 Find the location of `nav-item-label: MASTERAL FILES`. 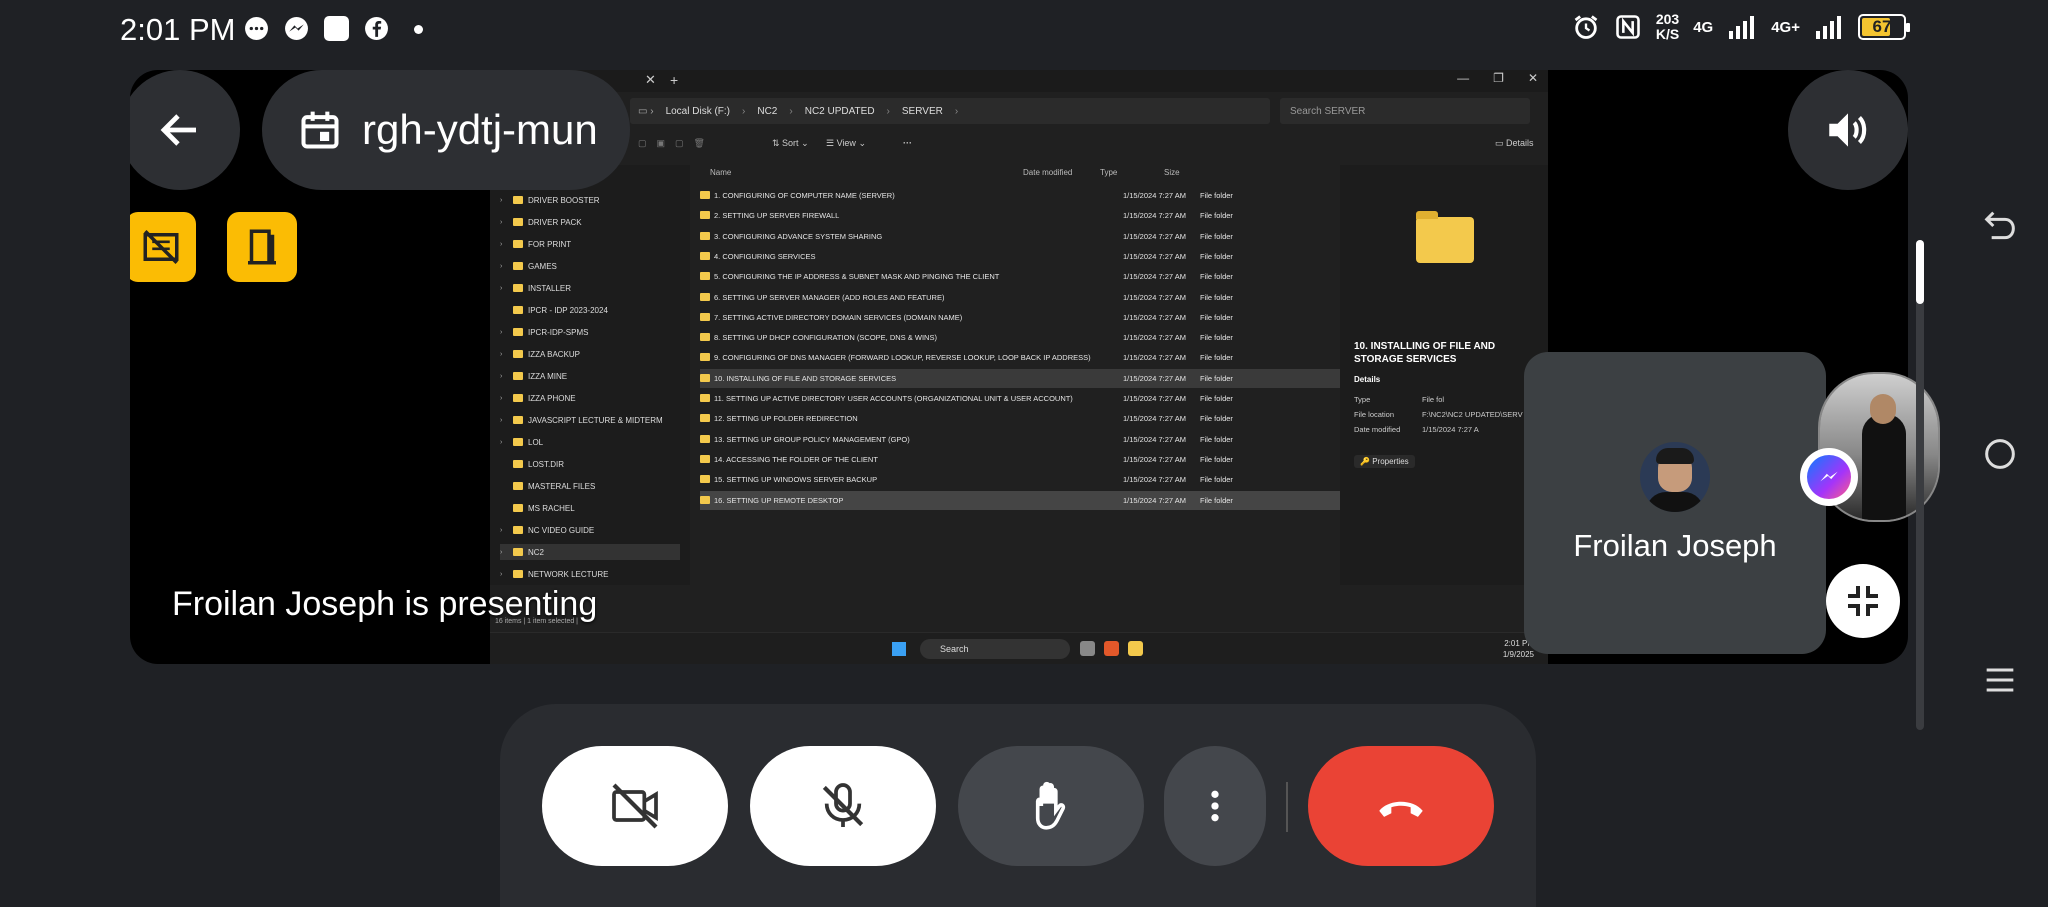

nav-item-label: MASTERAL FILES is located at coordinates (562, 486).